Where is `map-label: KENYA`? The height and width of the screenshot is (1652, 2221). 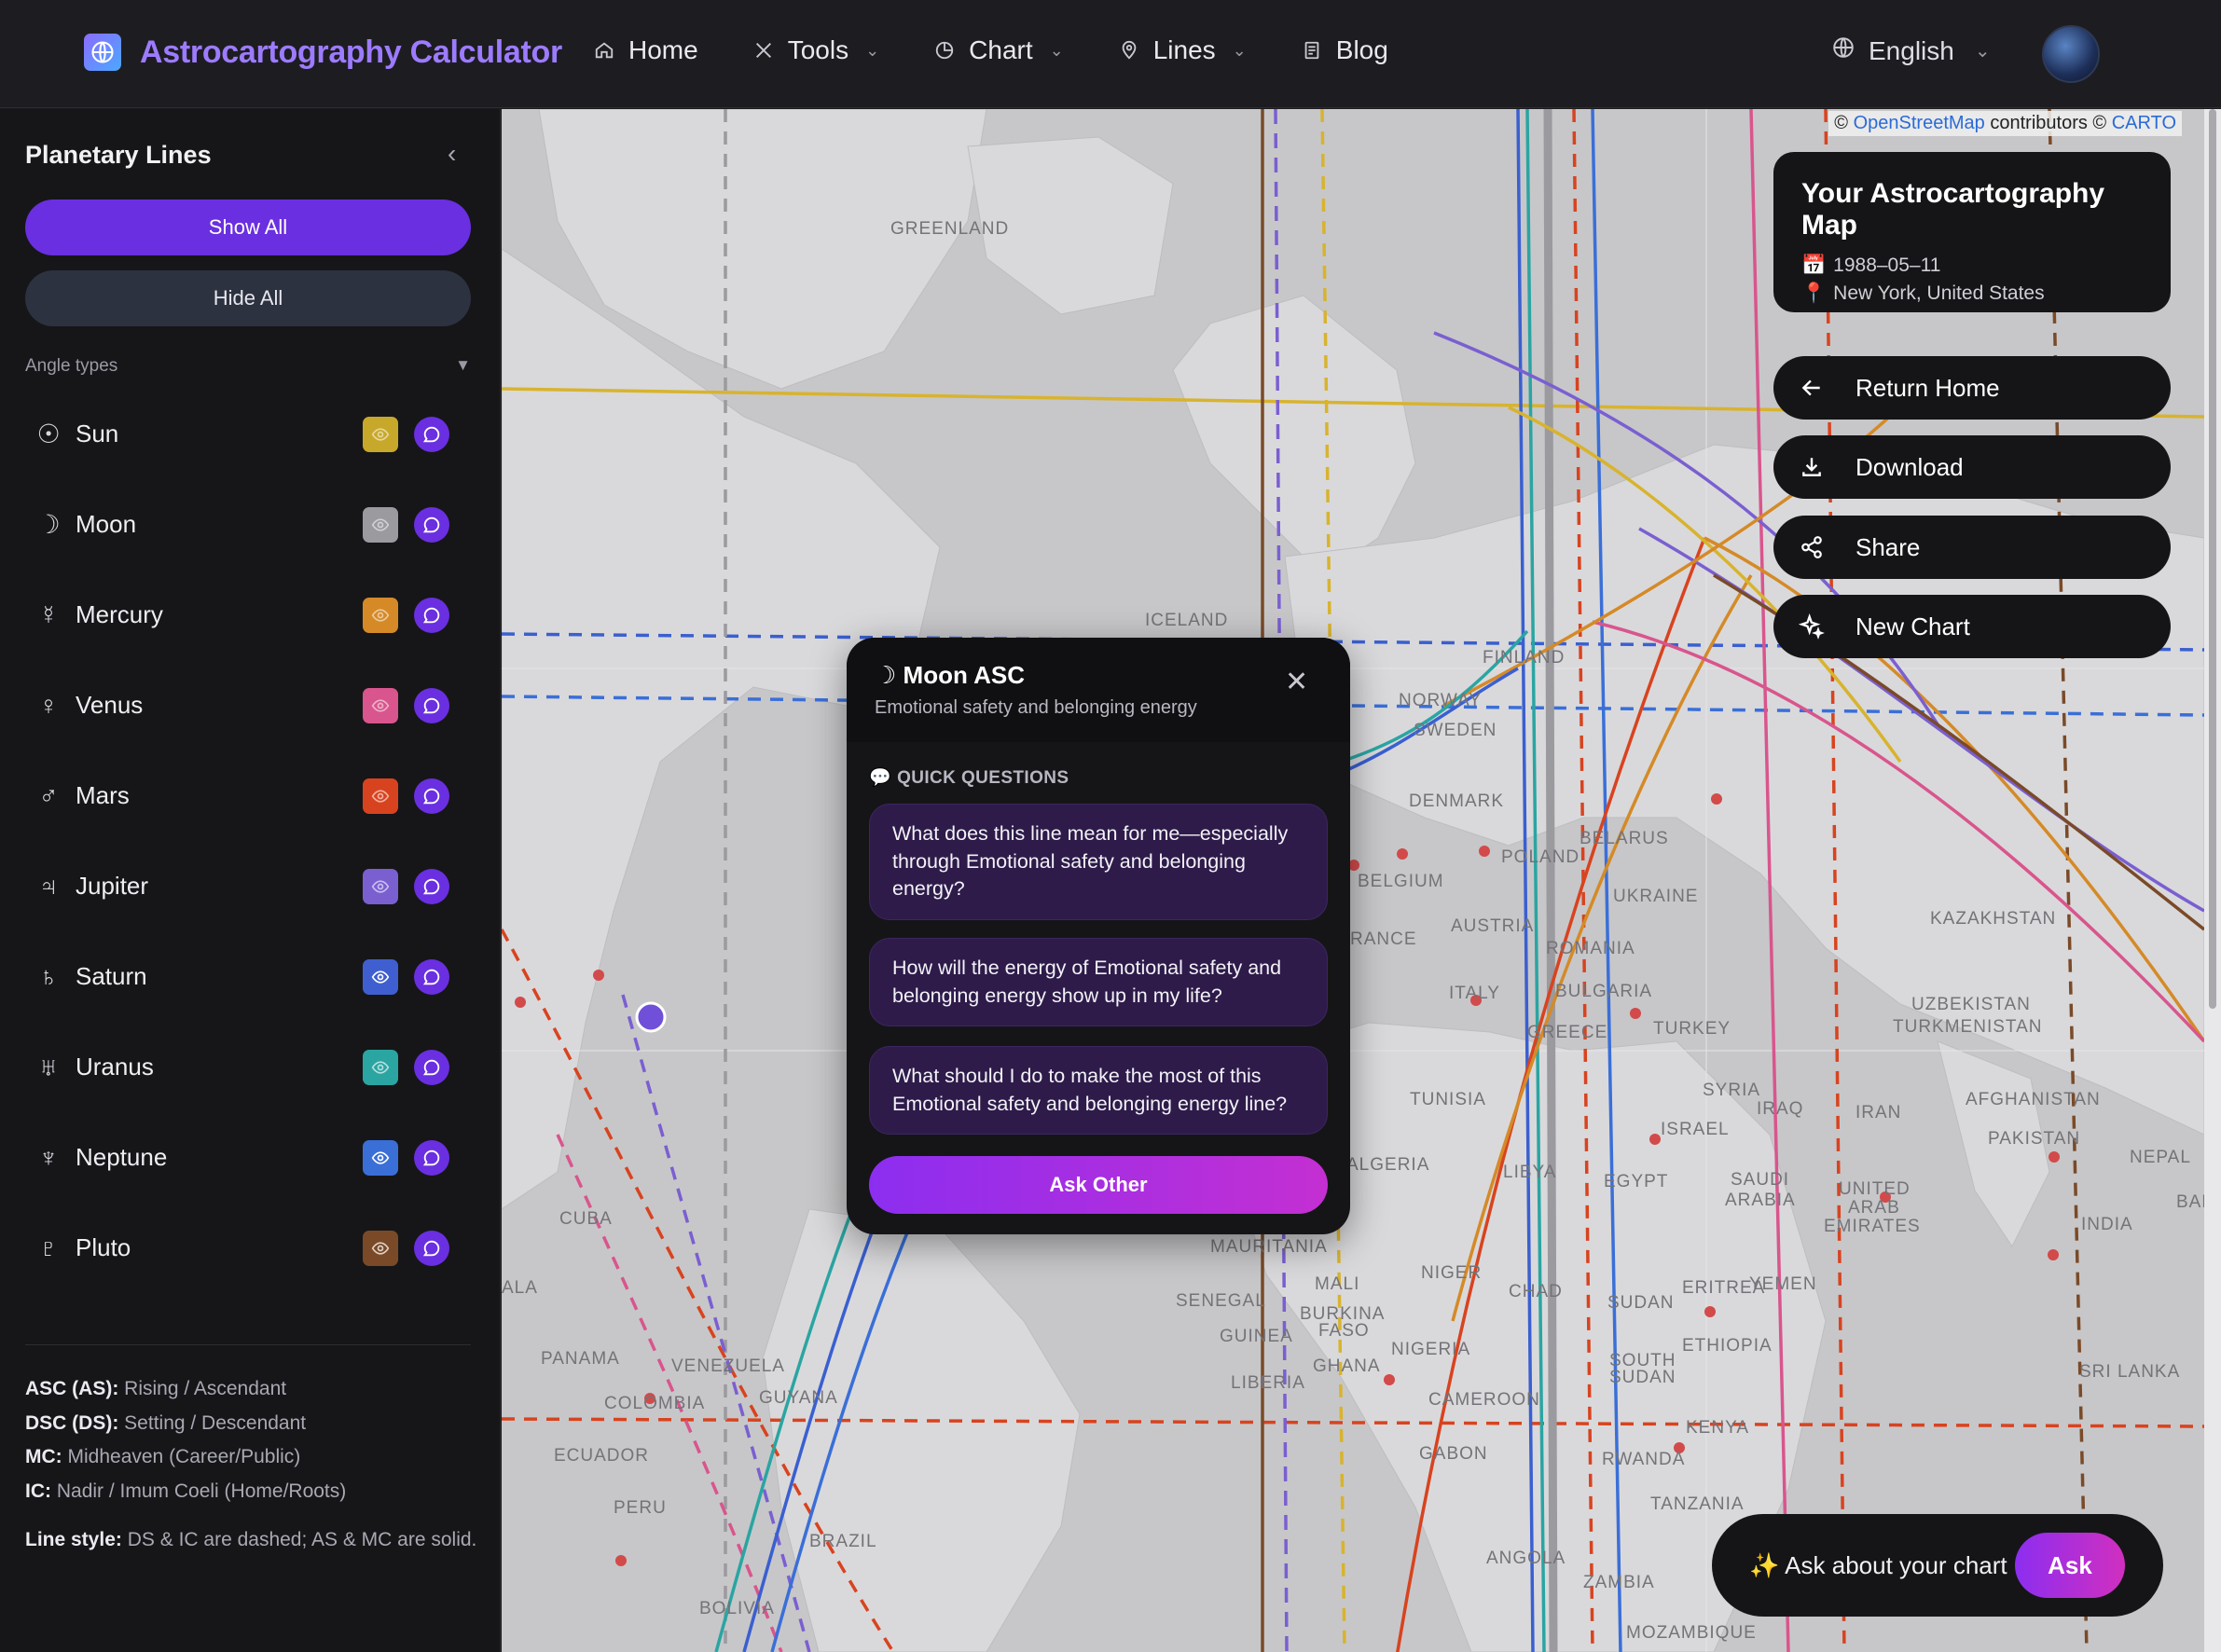 map-label: KENYA is located at coordinates (1717, 1428).